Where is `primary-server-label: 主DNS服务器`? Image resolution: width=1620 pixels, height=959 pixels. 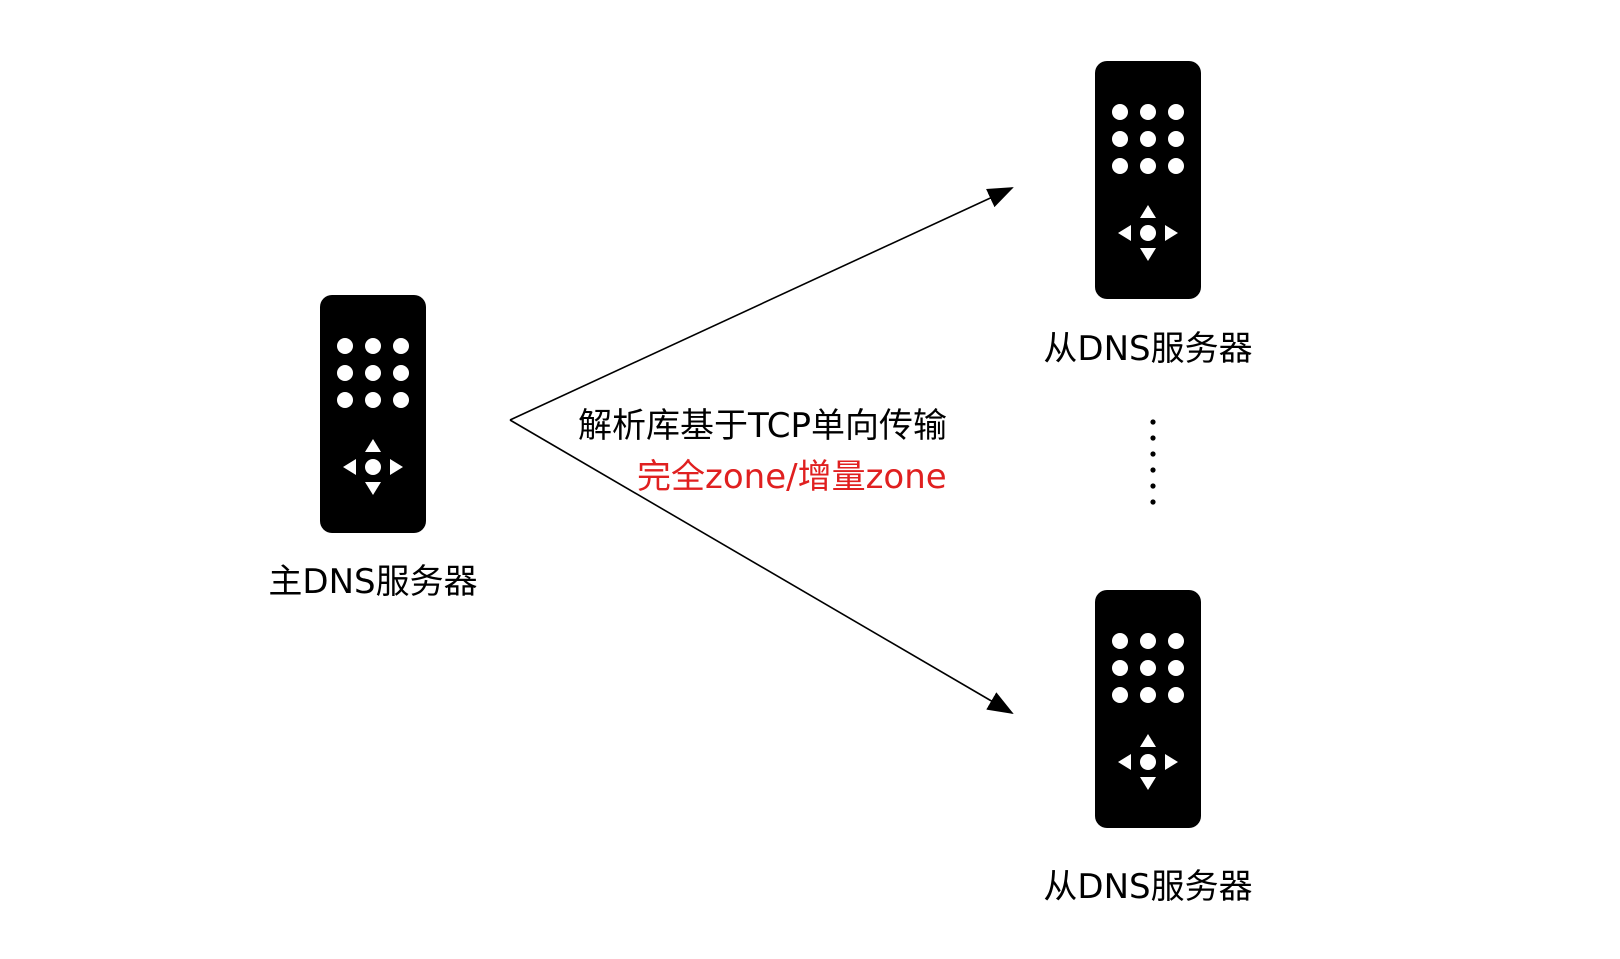
primary-server-label: 主DNS服务器 is located at coordinates (372, 582).